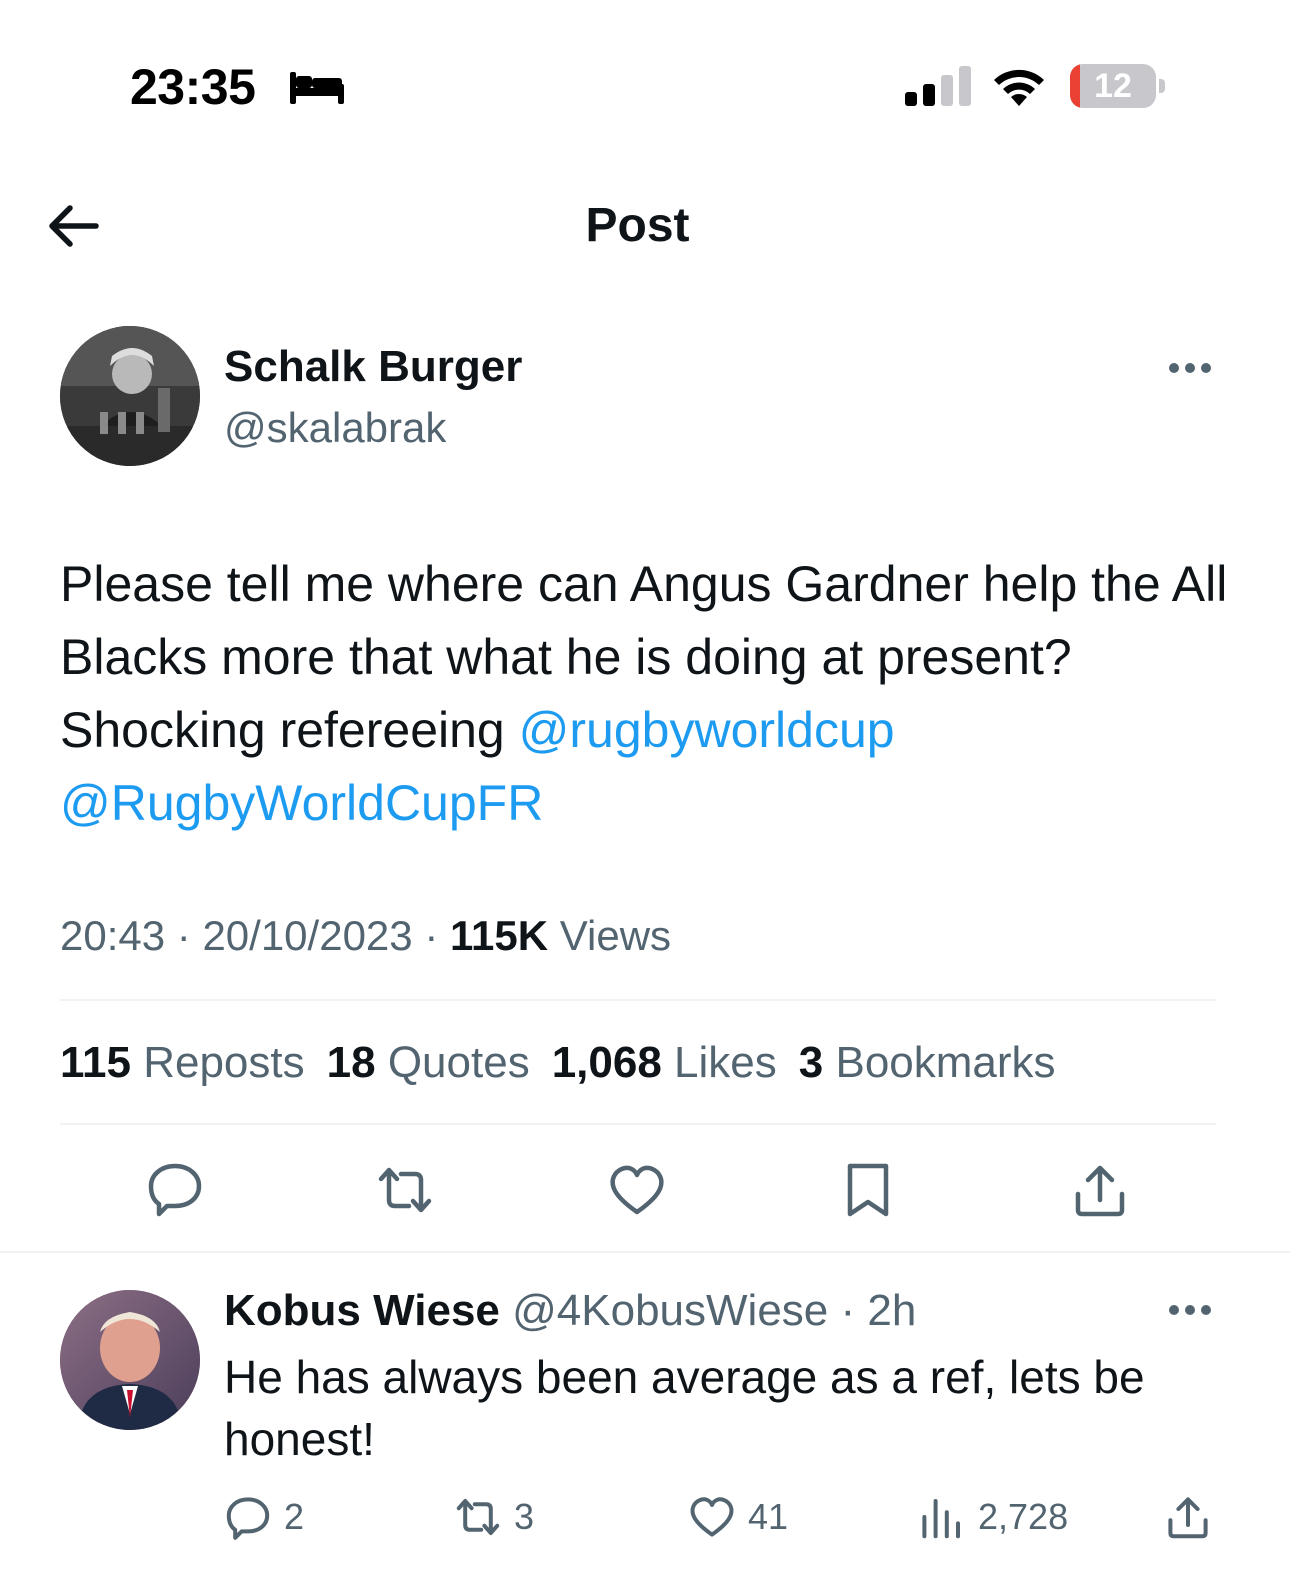  I want to click on views-count: 115K, so click(499, 935).